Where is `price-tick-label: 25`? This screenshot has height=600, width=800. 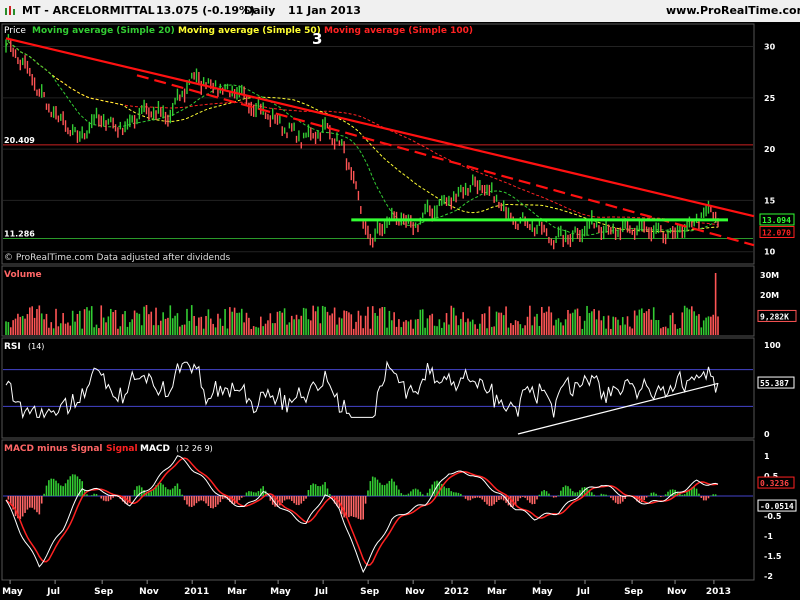 price-tick-label: 25 is located at coordinates (770, 98).